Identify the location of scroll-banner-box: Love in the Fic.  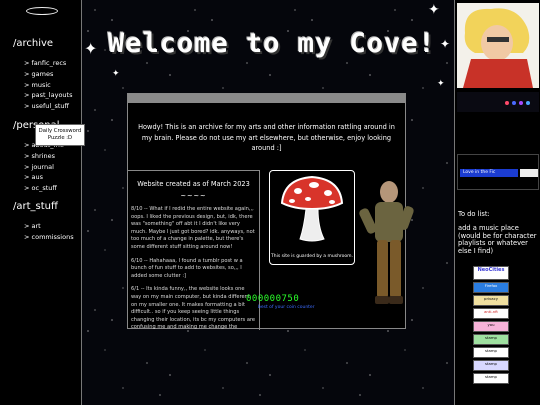
(498, 172).